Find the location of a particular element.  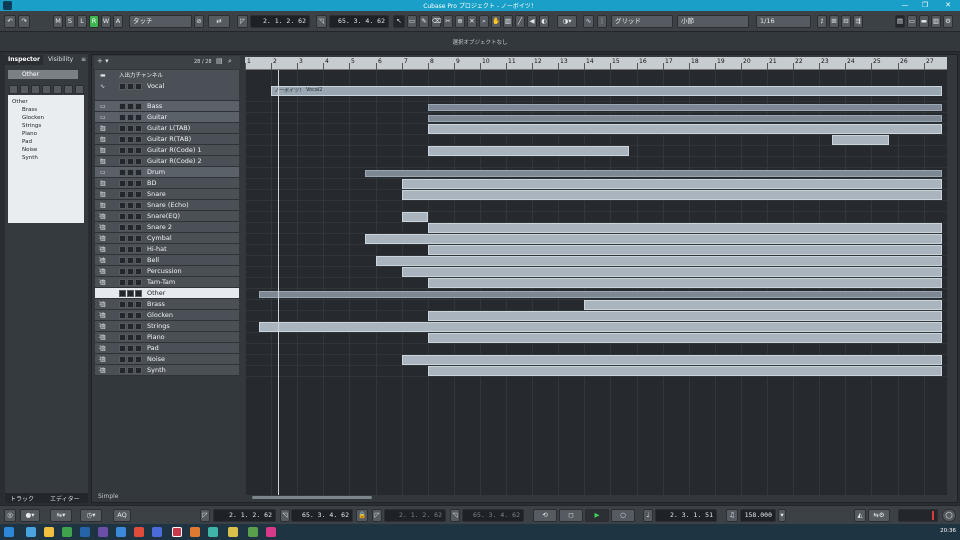

transport-right-locator: 65. 3. 4. 62 is located at coordinates (322, 515).